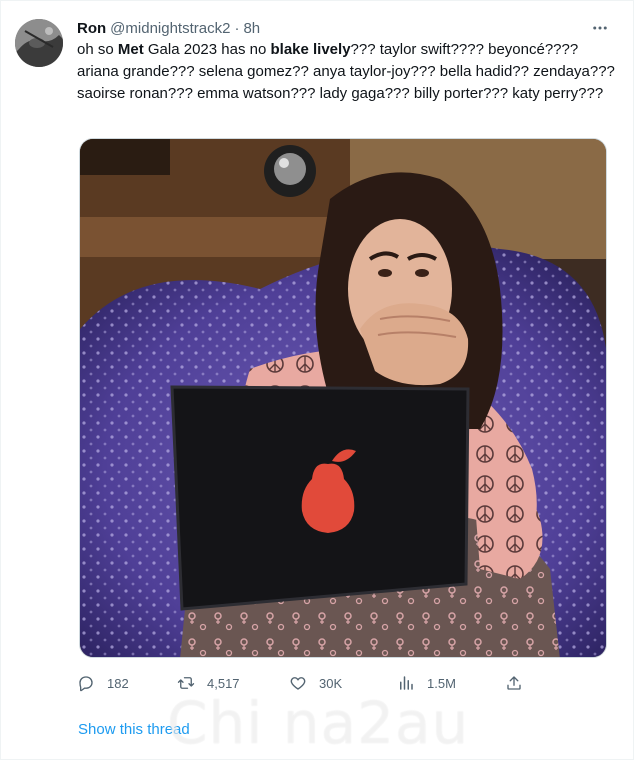  What do you see at coordinates (103, 683) in the screenshot?
I see `reply-button: 182` at bounding box center [103, 683].